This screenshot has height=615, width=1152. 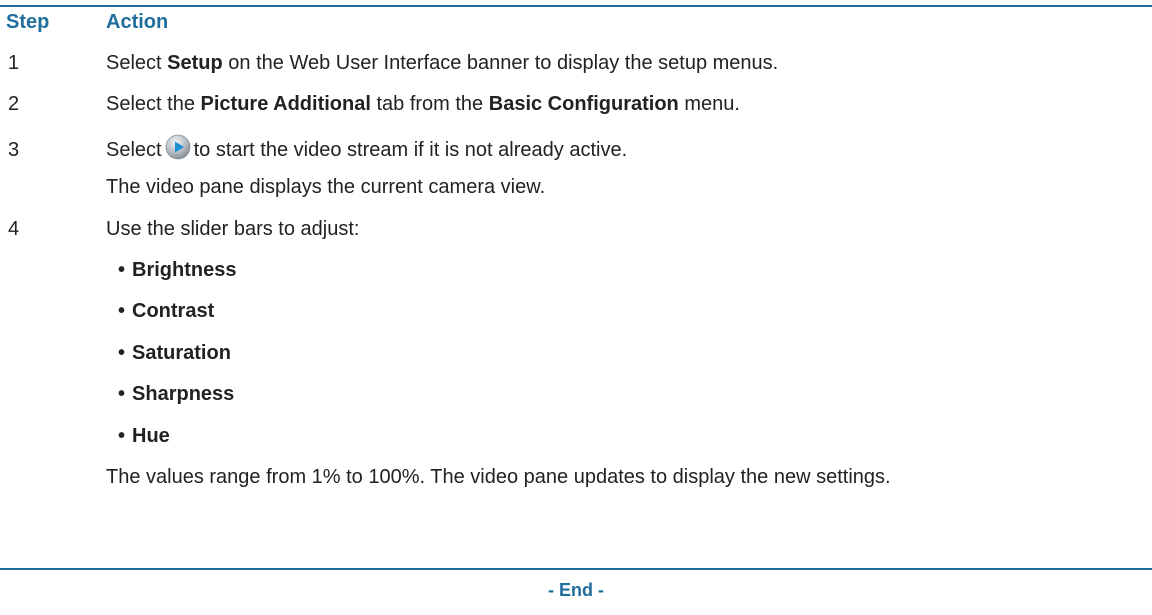 I want to click on list-item: • Brightness, so click(x=177, y=270).